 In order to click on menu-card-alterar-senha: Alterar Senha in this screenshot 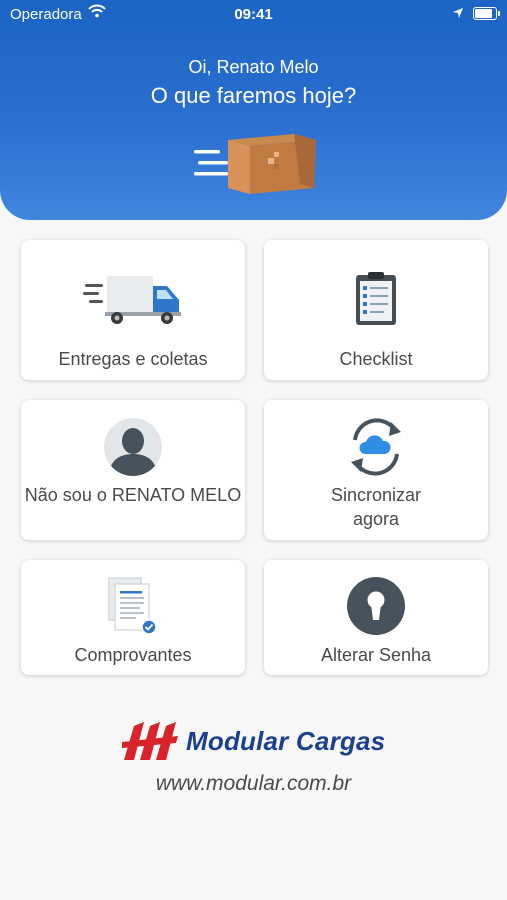, I will do `click(376, 617)`.